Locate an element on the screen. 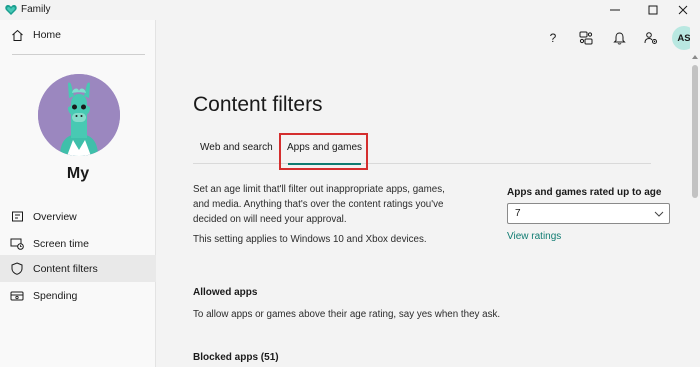  profile-avatar is located at coordinates (79, 115).